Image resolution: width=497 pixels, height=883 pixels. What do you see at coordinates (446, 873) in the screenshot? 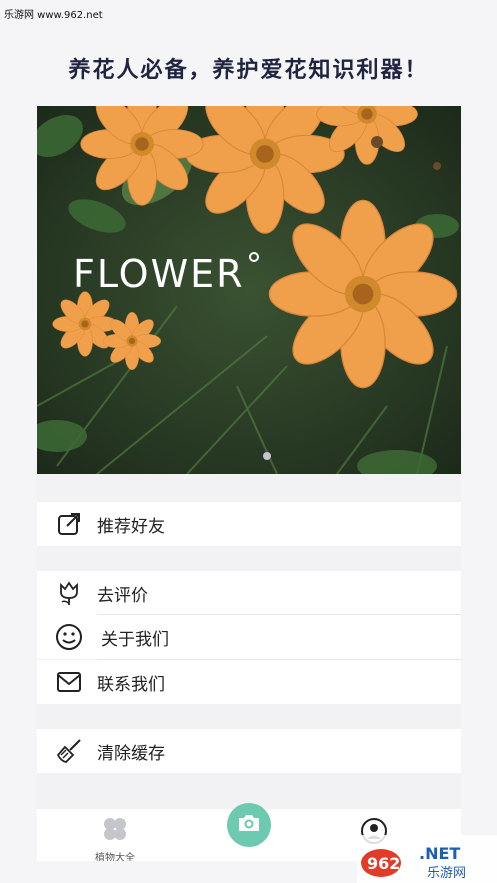
I see `watermark-cn: 乐游网` at bounding box center [446, 873].